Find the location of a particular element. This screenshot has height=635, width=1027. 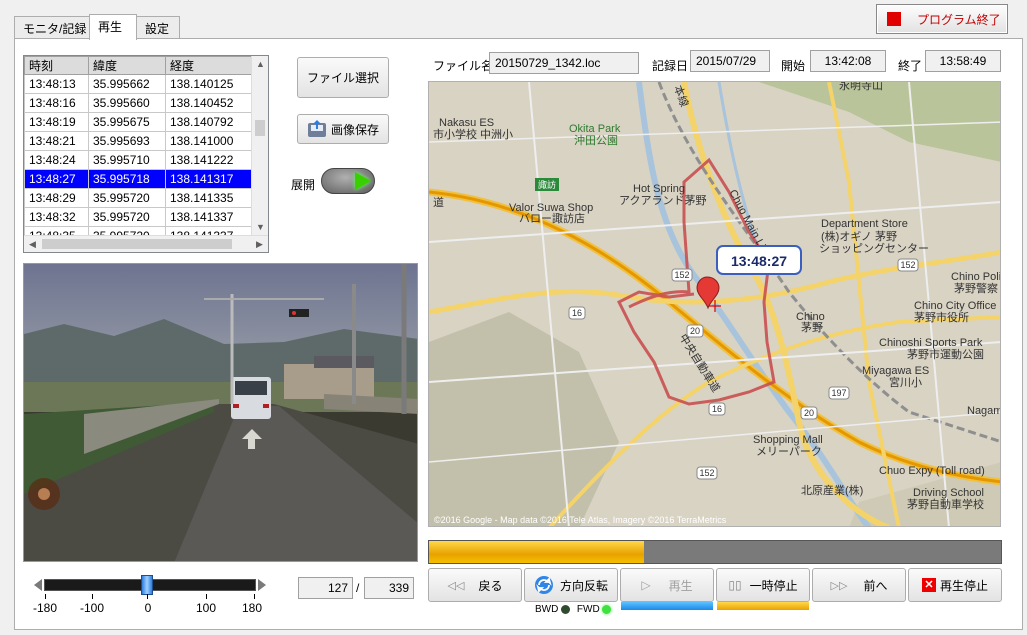

slider-right-arrow-icon is located at coordinates (262, 585).